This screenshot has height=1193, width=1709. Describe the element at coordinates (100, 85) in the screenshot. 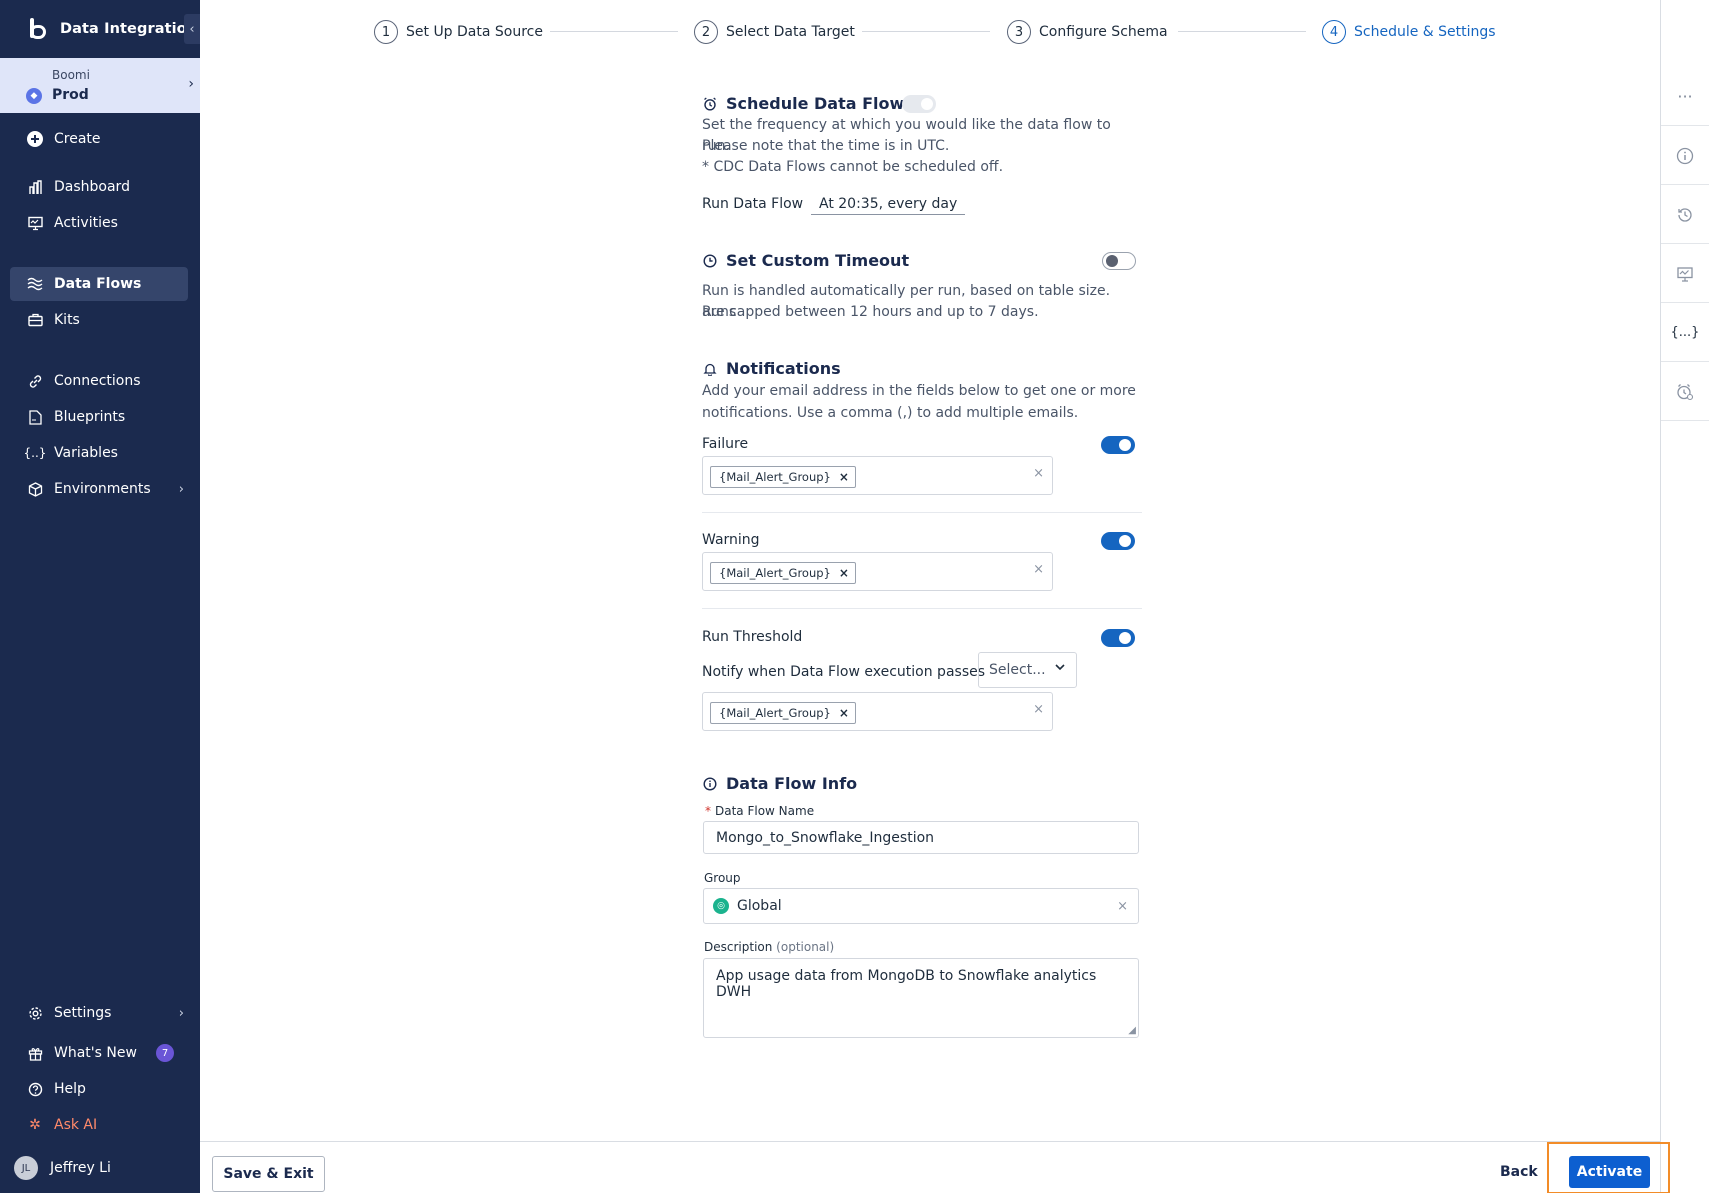

I see `environment-switcher: Boomi ◆ Prod ›` at that location.